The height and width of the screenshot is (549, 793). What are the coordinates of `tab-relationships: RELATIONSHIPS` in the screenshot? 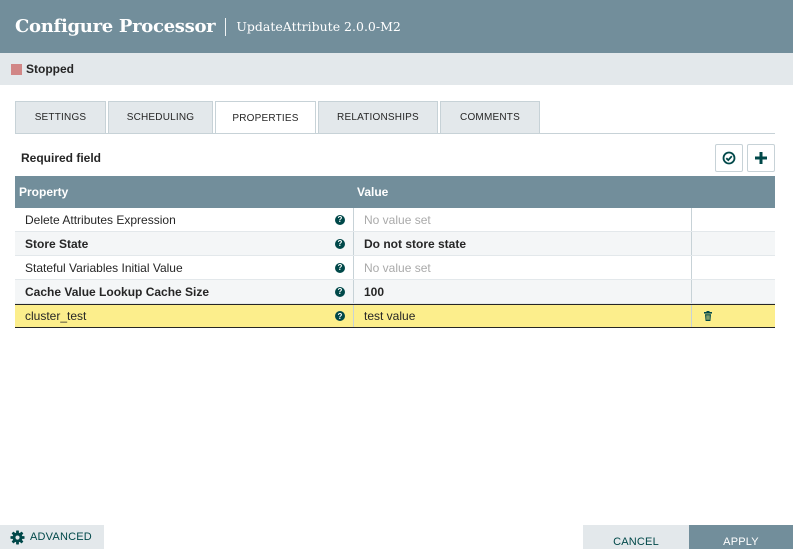 It's located at (378, 117).